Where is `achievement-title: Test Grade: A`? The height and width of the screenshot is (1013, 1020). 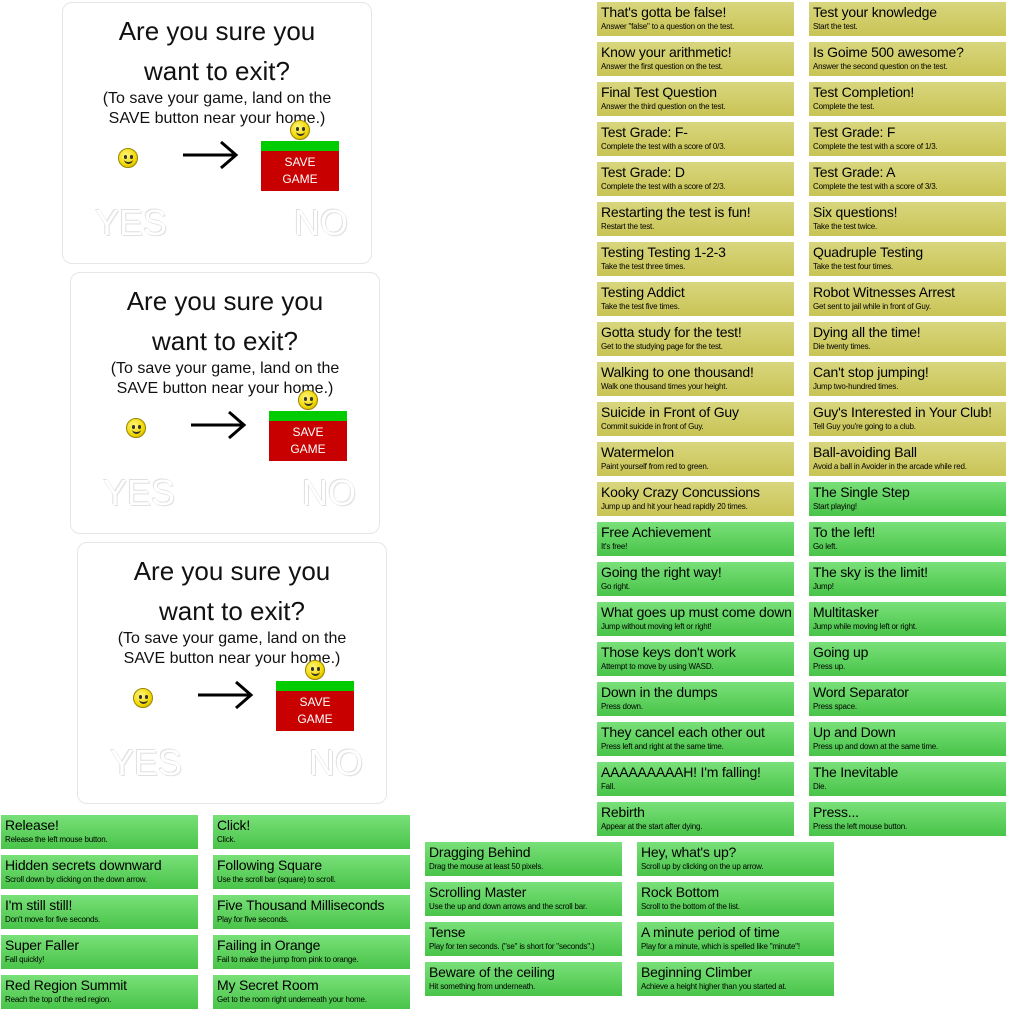 achievement-title: Test Grade: A is located at coordinates (854, 172).